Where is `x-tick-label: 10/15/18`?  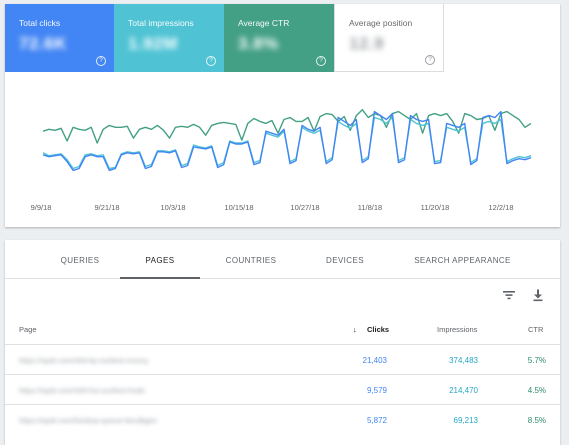
x-tick-label: 10/15/18 is located at coordinates (239, 207).